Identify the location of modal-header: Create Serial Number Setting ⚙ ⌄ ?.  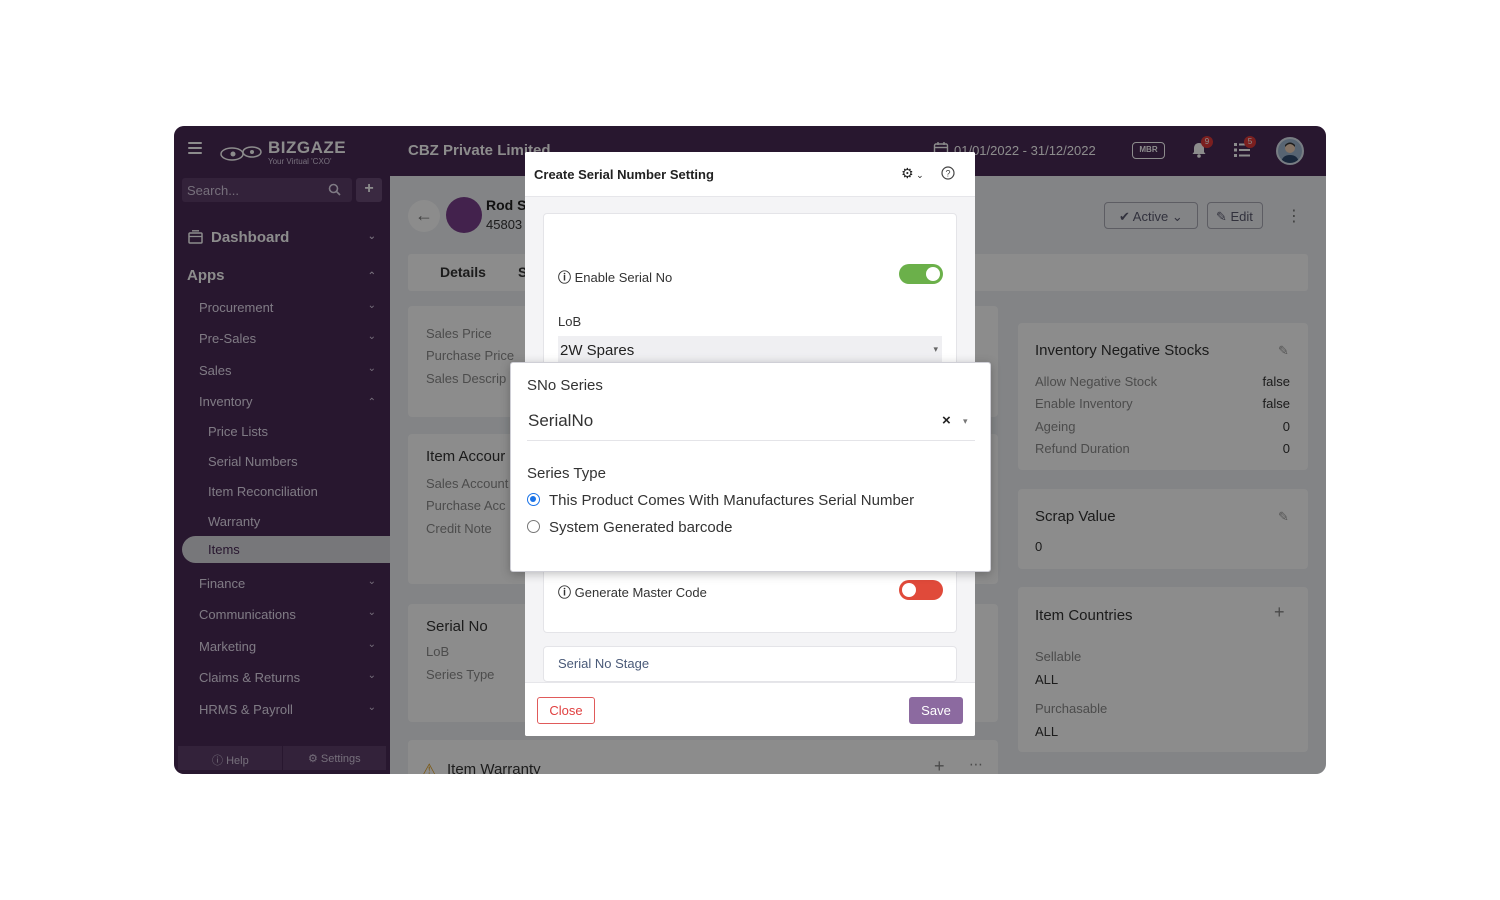
(750, 174).